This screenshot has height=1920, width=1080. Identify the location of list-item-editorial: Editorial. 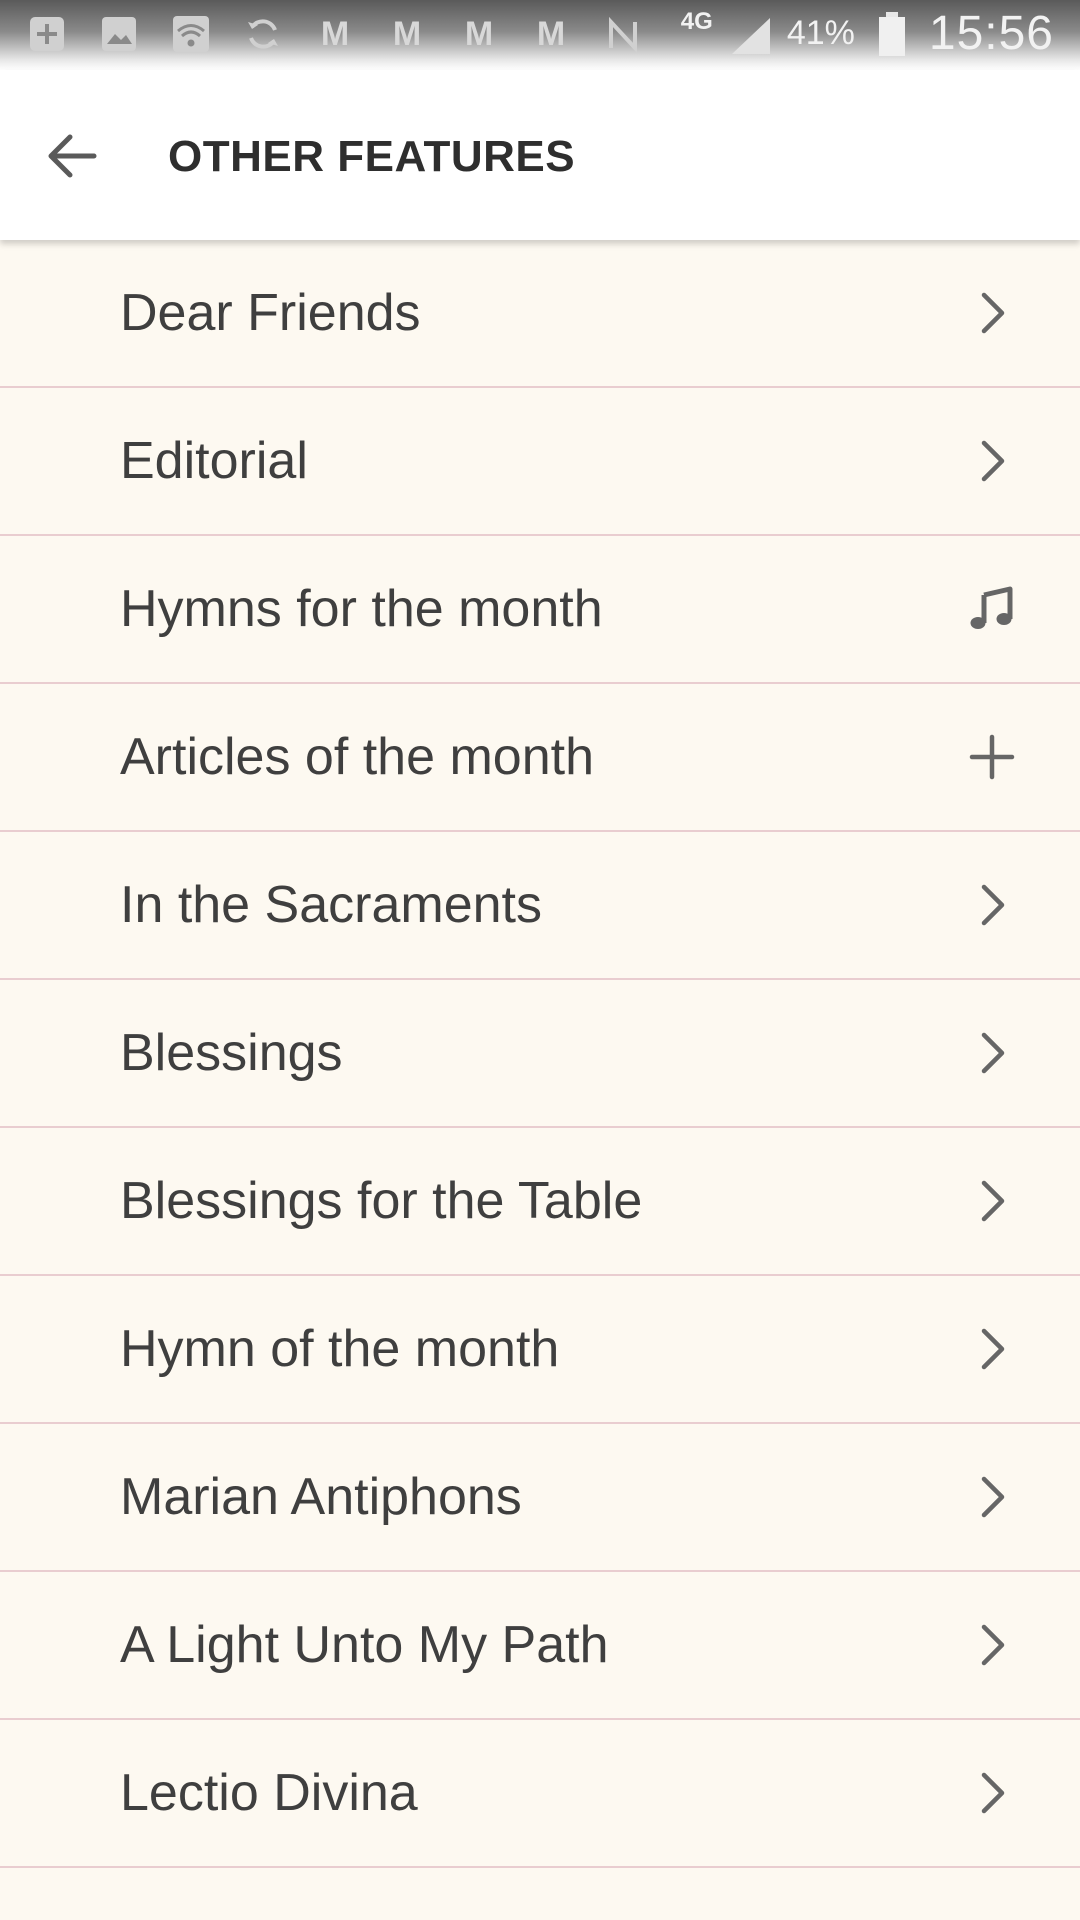
(540, 462).